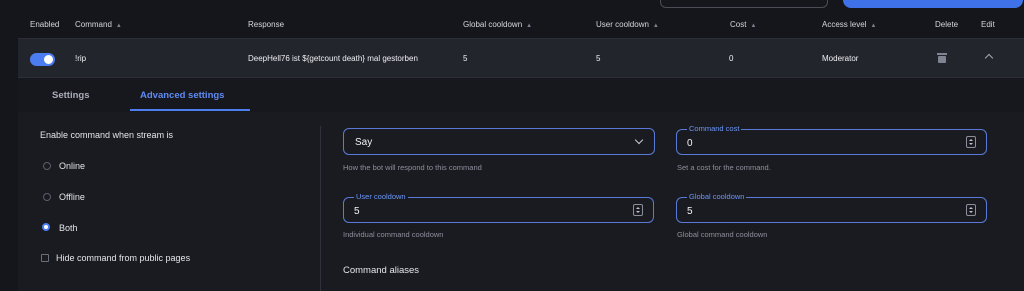 Image resolution: width=1024 pixels, height=291 pixels. What do you see at coordinates (690, 211) in the screenshot?
I see `global-cooldown-input-value: 5` at bounding box center [690, 211].